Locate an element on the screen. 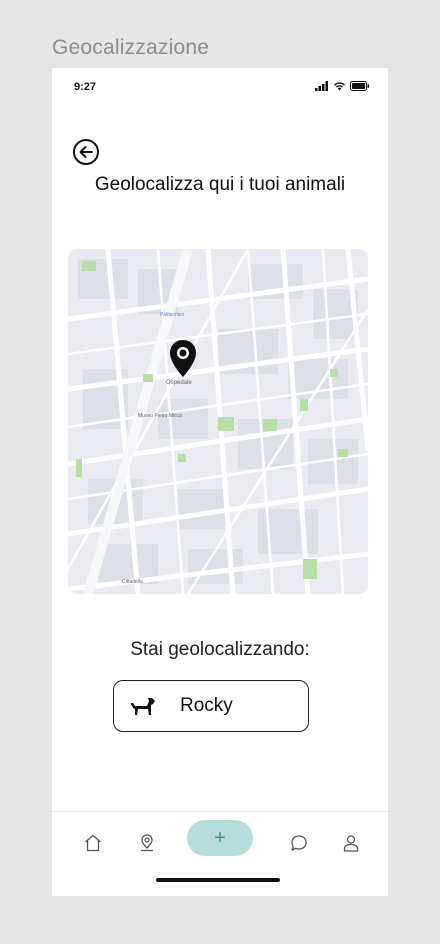 Image resolution: width=440 pixels, height=944 pixels. map-label: Politecnico is located at coordinates (172, 315).